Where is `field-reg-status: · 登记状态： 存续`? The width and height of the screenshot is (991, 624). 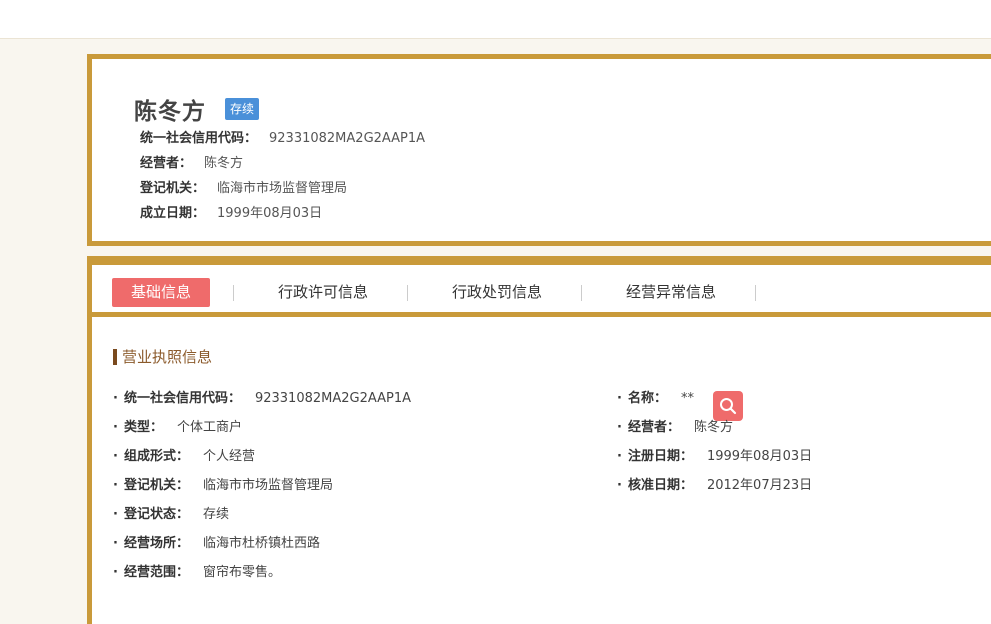
field-reg-status: · 登记状态： 存续 is located at coordinates (171, 515).